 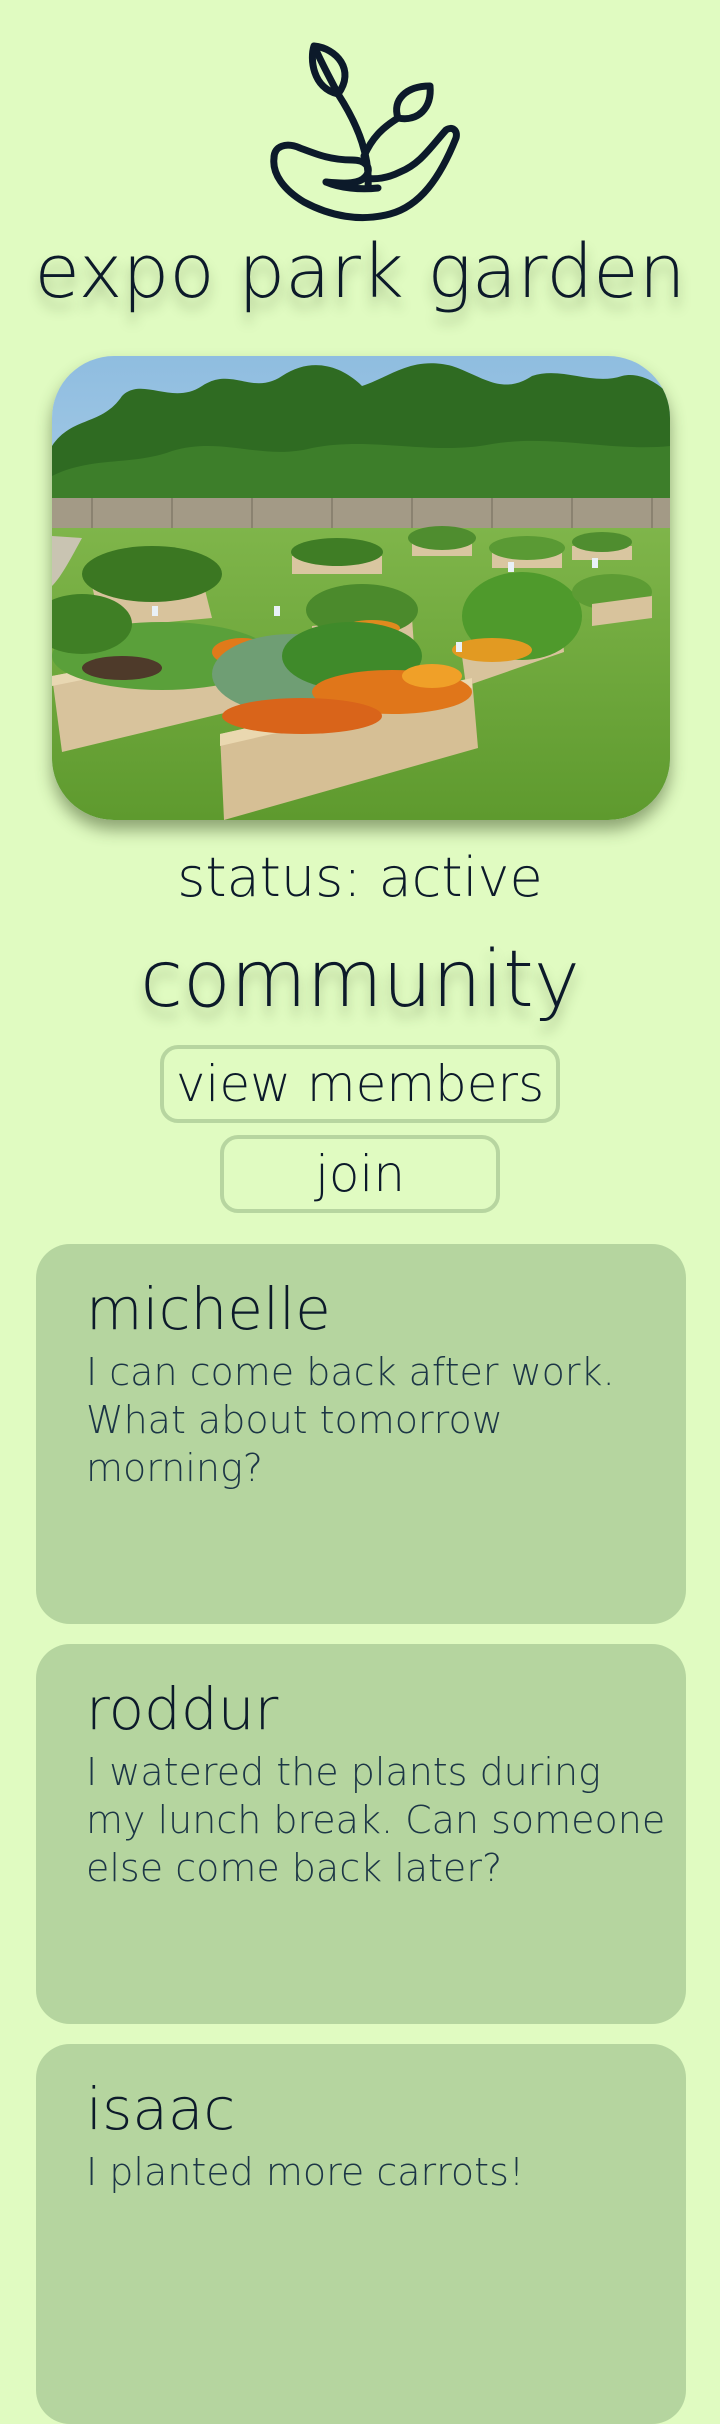 I want to click on plant-in-hand-icon, so click(x=360, y=134).